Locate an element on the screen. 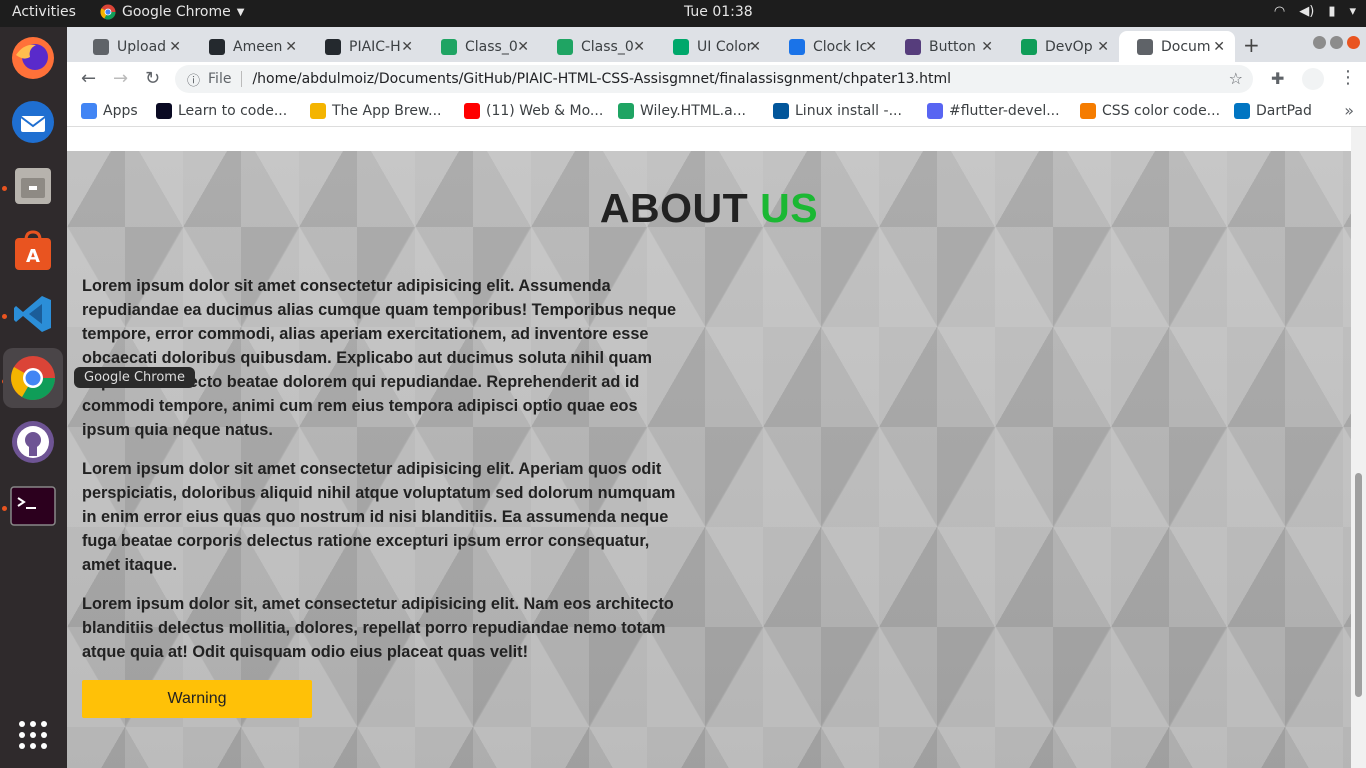 The image size is (1366, 768). dock-thunderbird is located at coordinates (33, 122).